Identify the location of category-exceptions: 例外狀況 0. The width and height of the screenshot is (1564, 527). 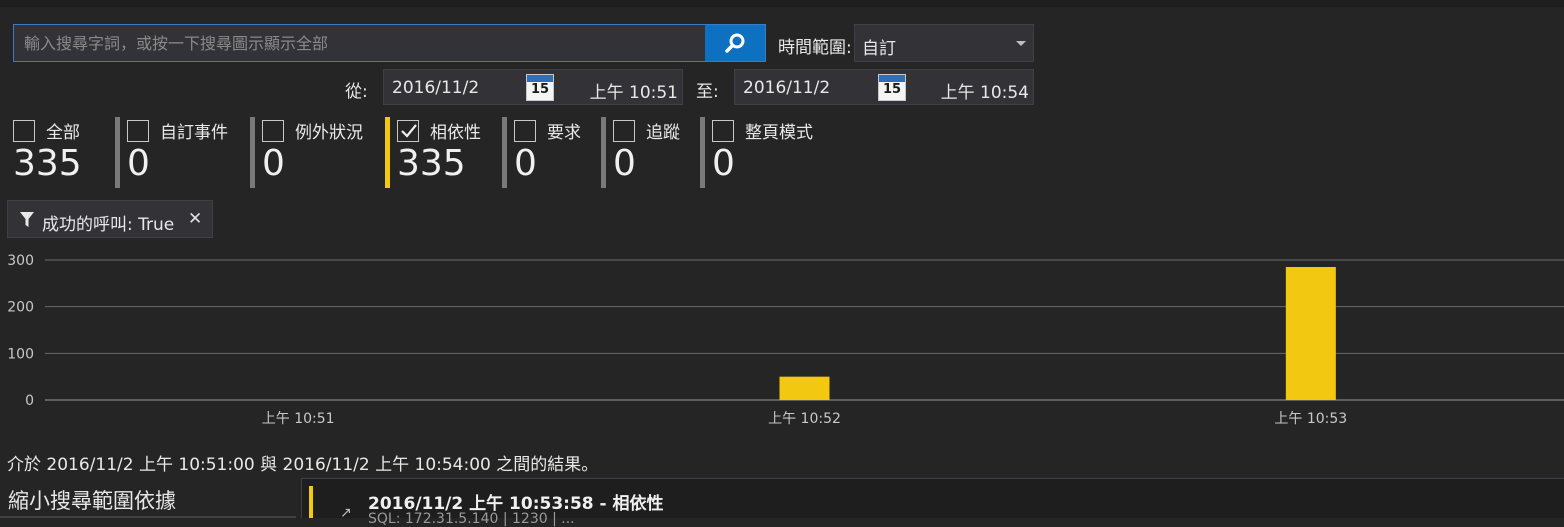
(322, 154).